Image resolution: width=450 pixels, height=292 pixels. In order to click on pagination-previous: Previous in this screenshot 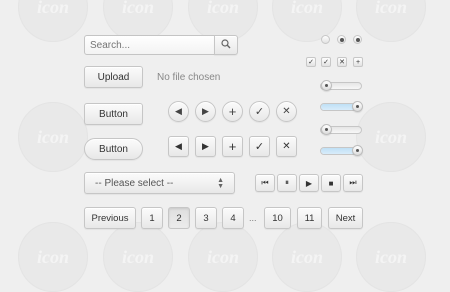, I will do `click(110, 218)`.